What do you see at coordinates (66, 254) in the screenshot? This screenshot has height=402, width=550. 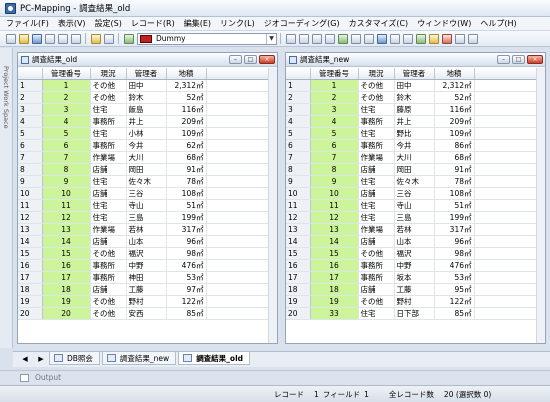 I see `cell-id: 15` at bounding box center [66, 254].